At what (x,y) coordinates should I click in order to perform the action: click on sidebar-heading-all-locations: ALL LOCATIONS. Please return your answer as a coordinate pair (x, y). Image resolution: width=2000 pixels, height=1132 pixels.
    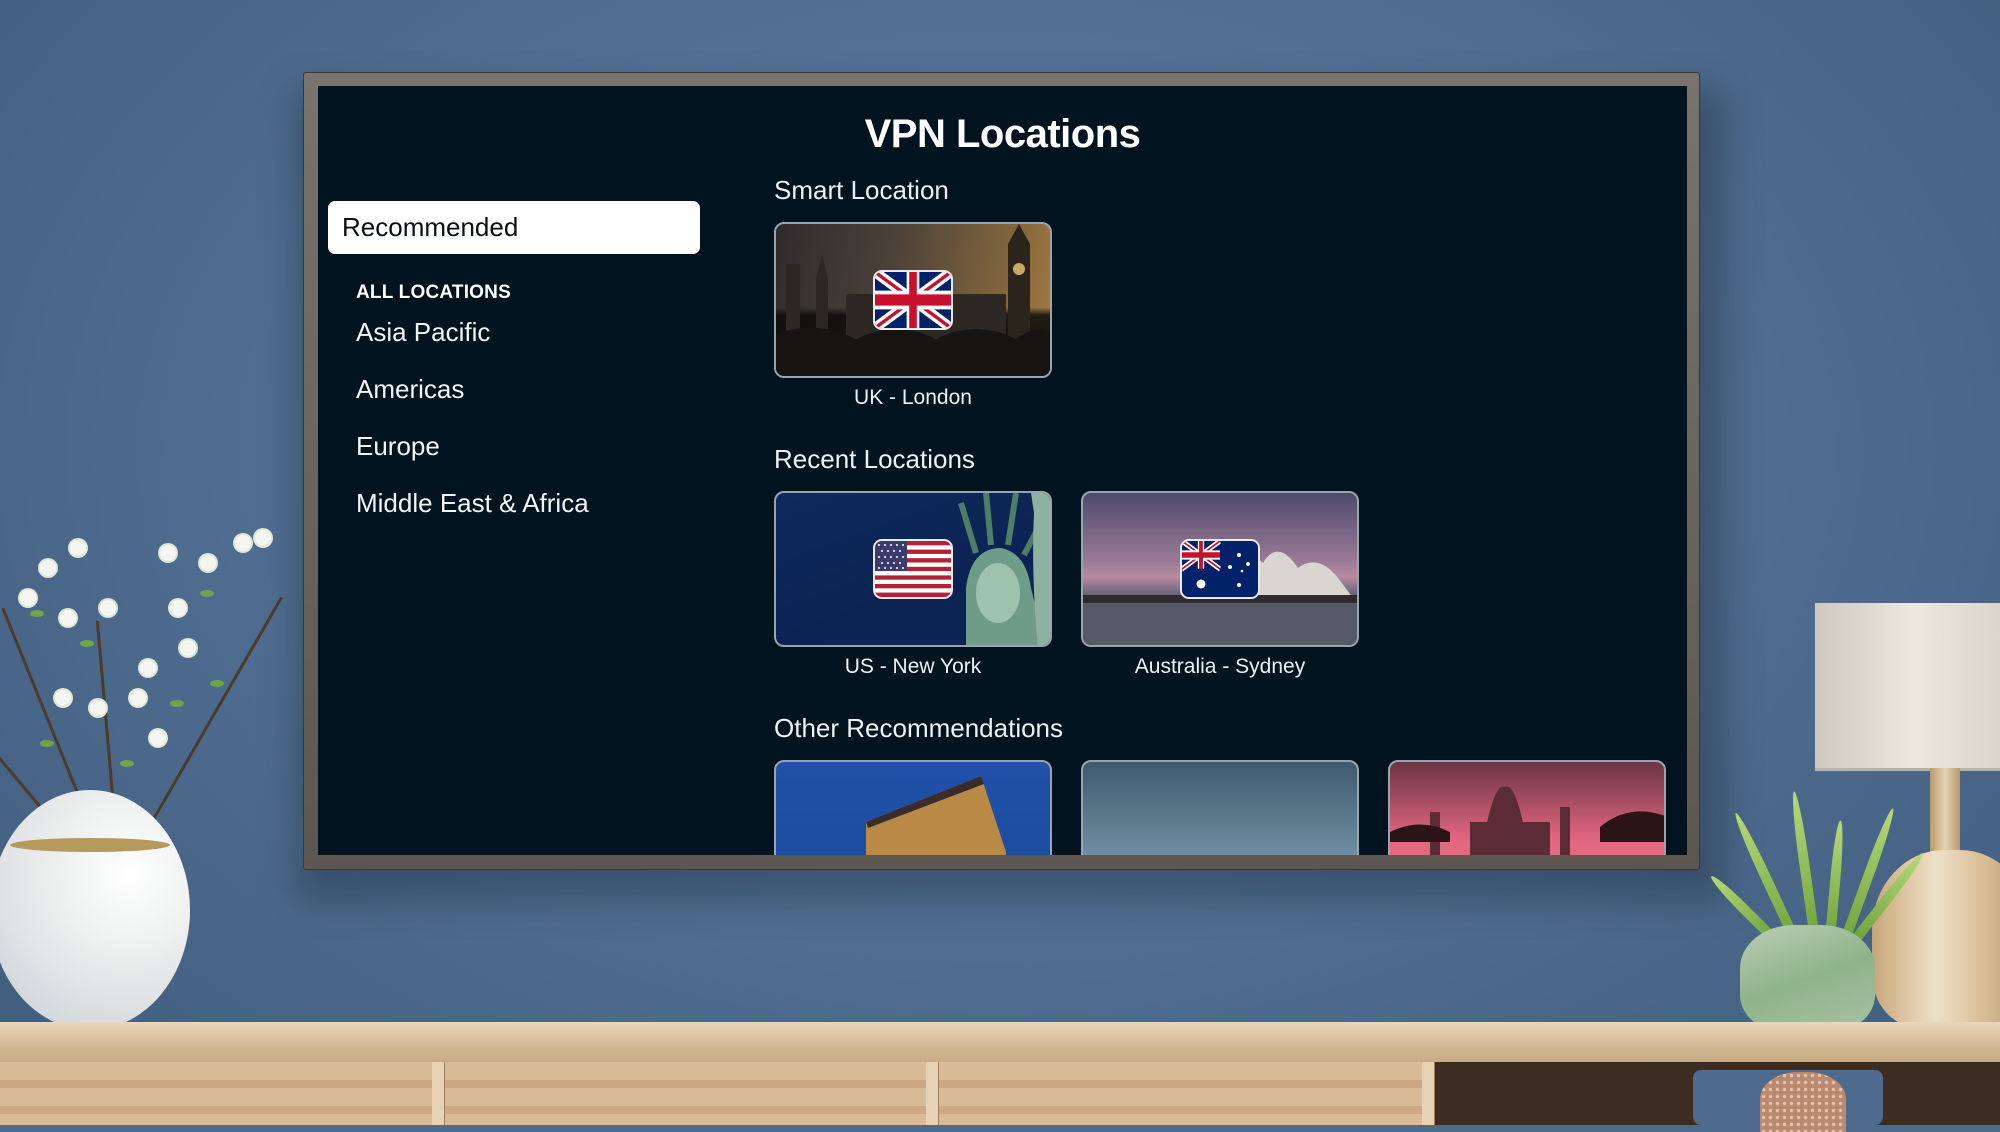
    Looking at the image, I should click on (433, 292).